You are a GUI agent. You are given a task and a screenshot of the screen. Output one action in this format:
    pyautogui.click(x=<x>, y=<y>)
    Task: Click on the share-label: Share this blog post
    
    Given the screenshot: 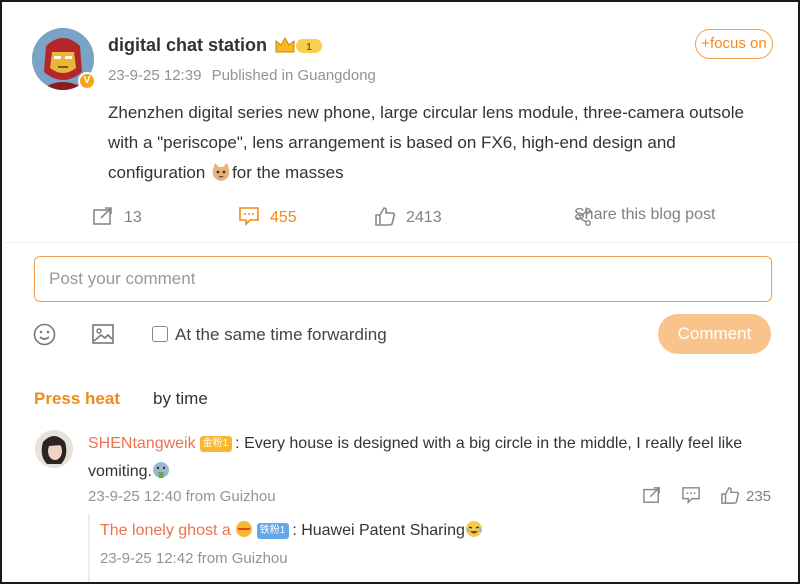 What is the action you would take?
    pyautogui.click(x=645, y=214)
    